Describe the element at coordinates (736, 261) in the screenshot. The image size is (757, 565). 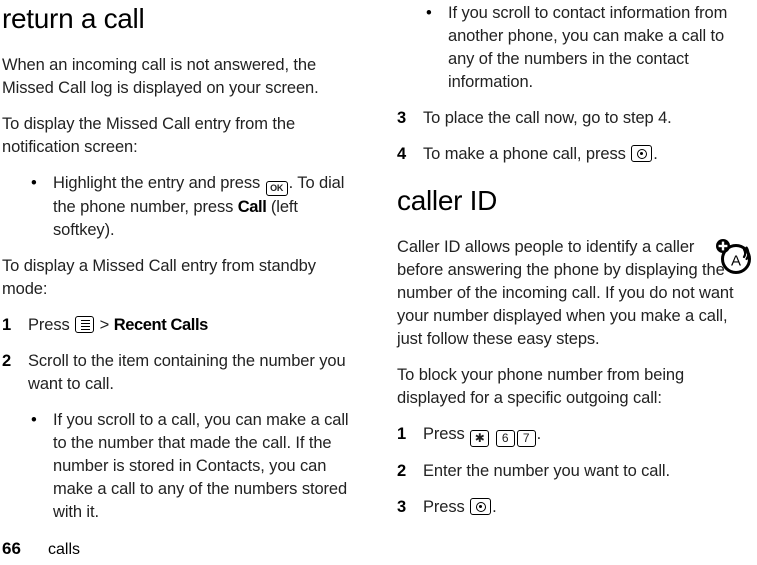
I see `svg-text: A` at that location.